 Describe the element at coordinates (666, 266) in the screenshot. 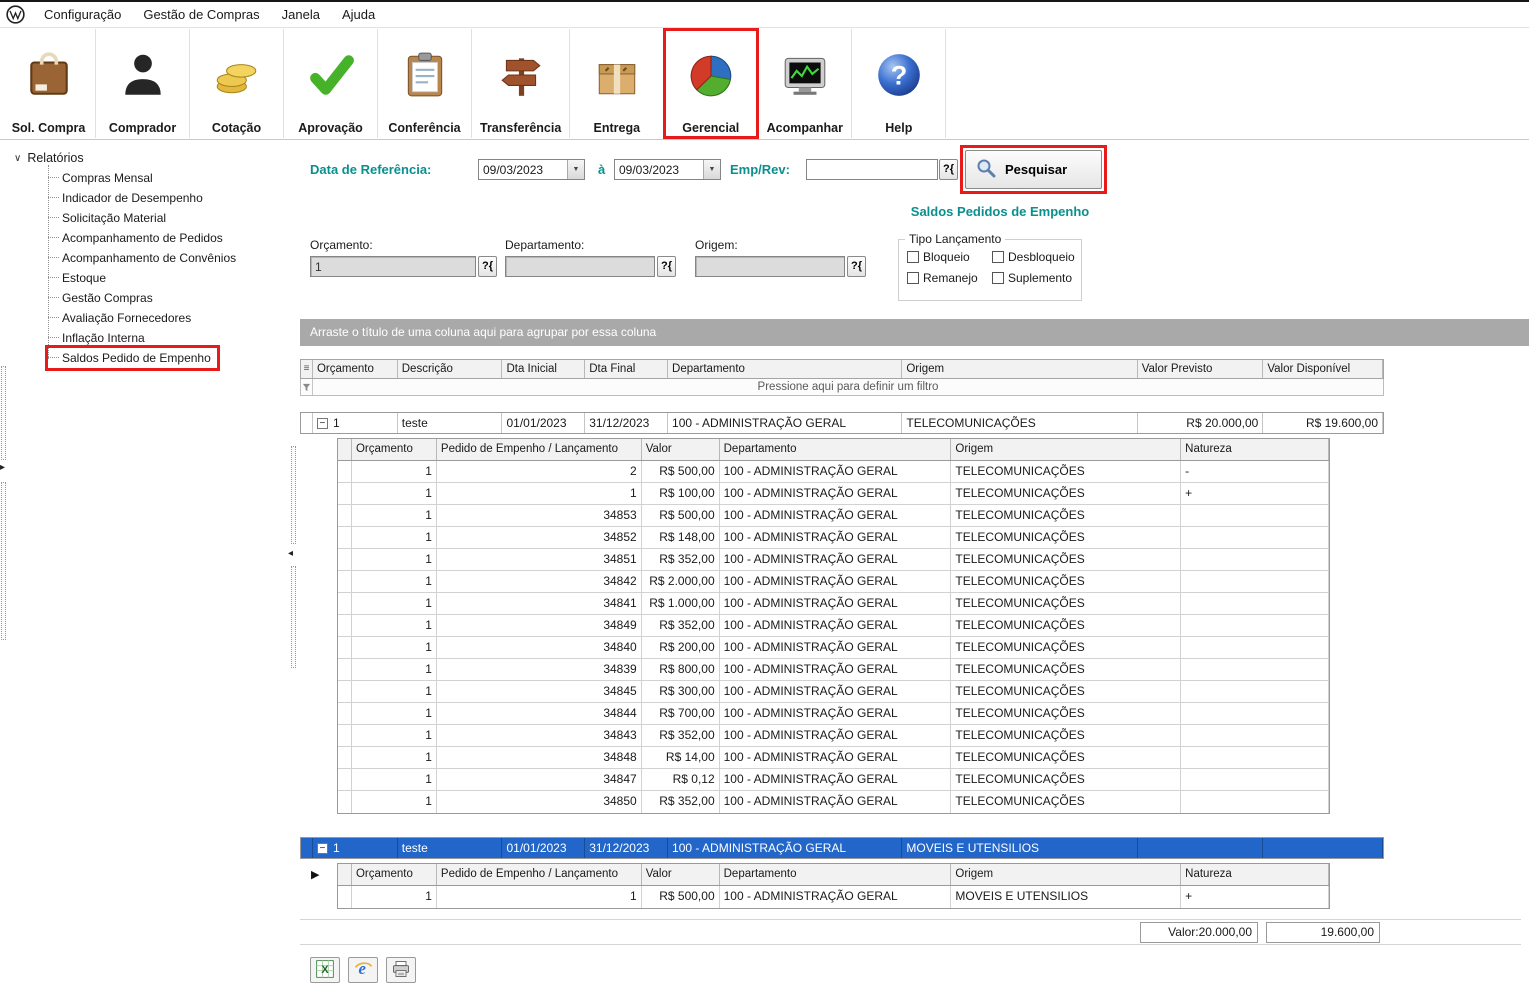

I see `departamento-lookup-button: ?{` at that location.